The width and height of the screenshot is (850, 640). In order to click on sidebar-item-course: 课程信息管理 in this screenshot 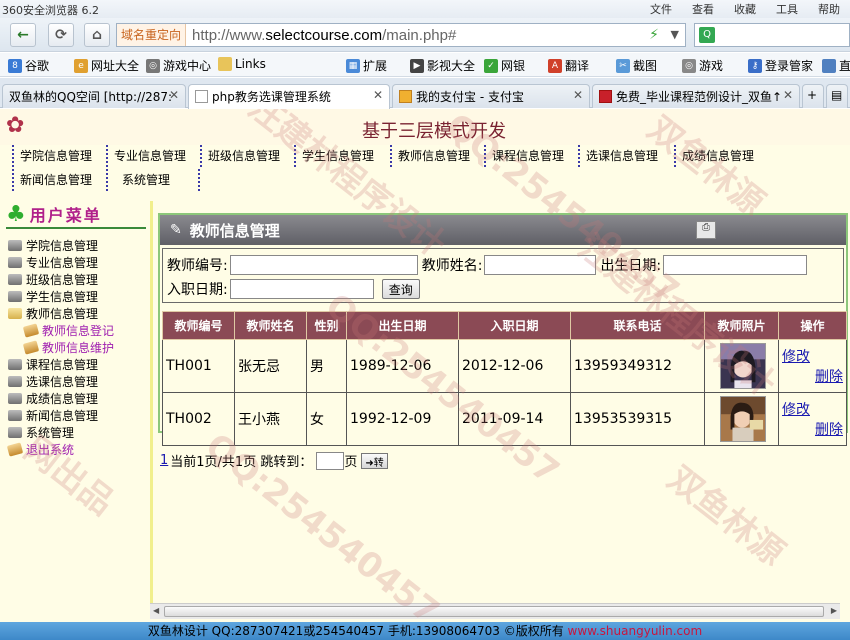, I will do `click(76, 364)`.